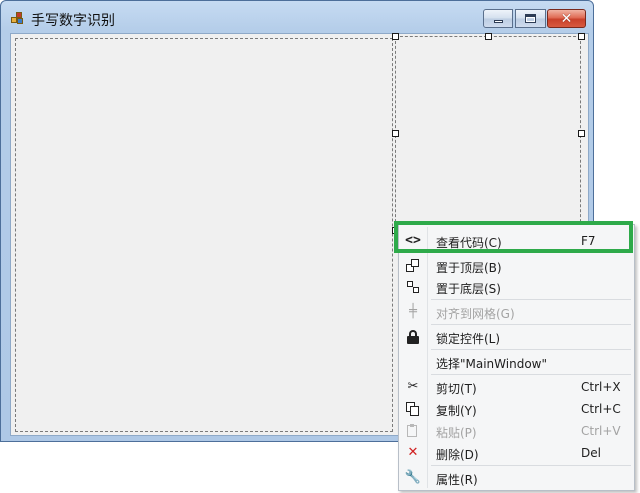 Image resolution: width=640 pixels, height=493 pixels. I want to click on delete-icon: ✕, so click(413, 452).